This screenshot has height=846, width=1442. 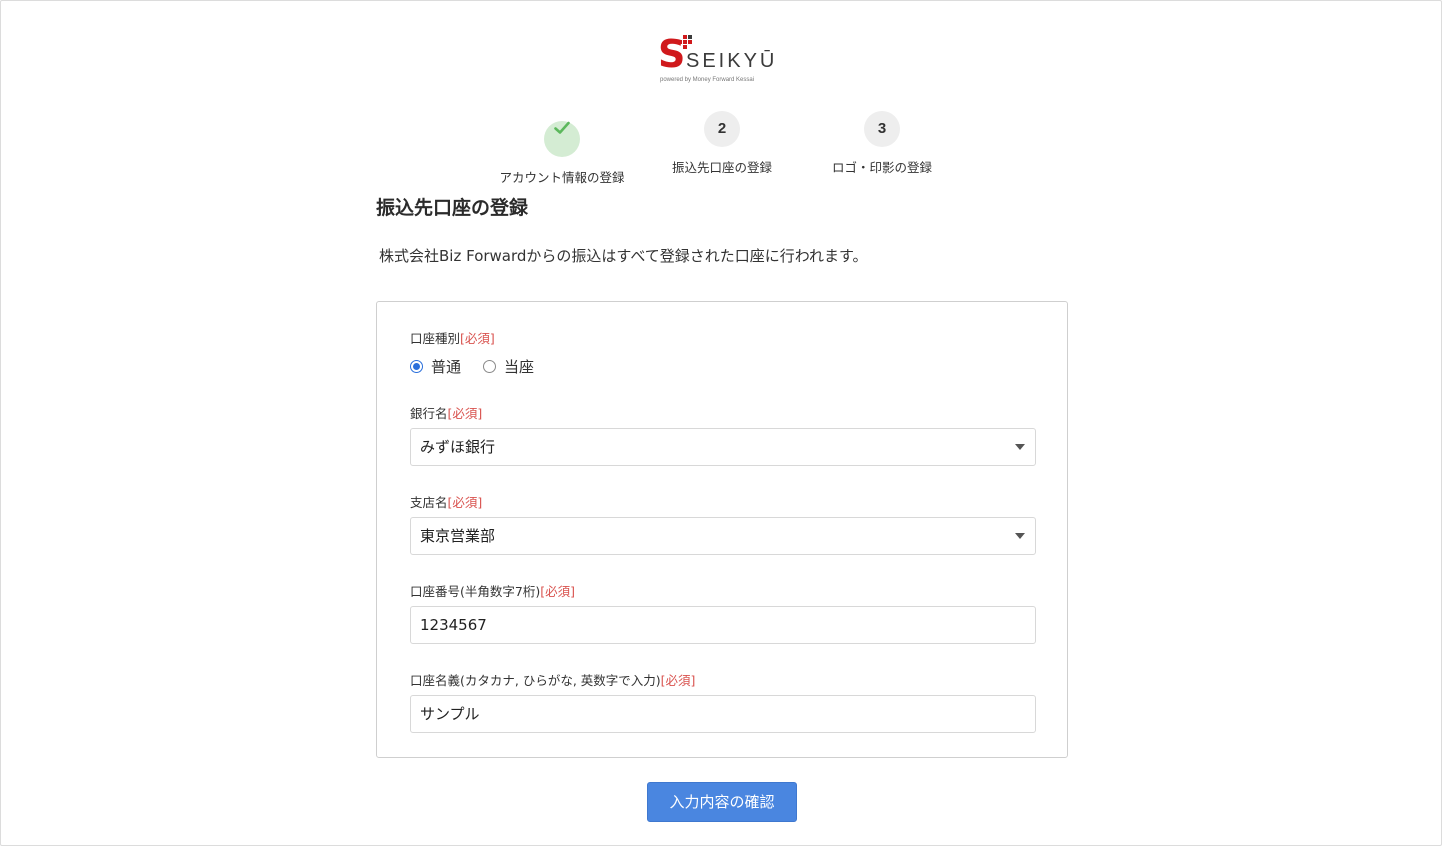 I want to click on page-title: 振込先口座の登録, so click(x=452, y=208).